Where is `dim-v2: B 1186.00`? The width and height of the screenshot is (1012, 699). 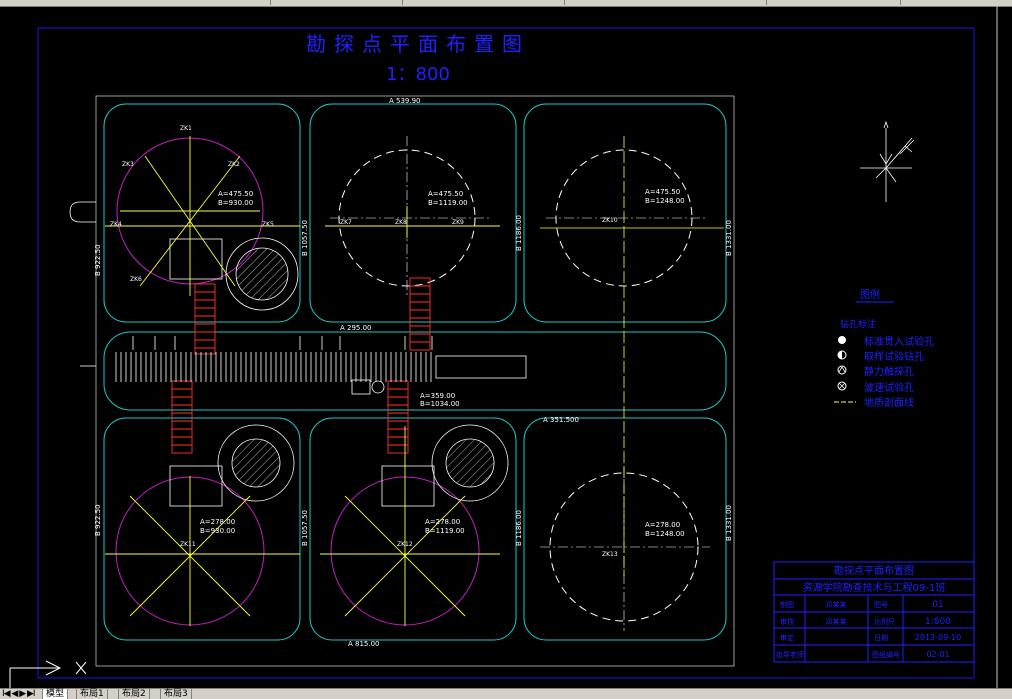
dim-v2: B 1186.00 is located at coordinates (519, 233).